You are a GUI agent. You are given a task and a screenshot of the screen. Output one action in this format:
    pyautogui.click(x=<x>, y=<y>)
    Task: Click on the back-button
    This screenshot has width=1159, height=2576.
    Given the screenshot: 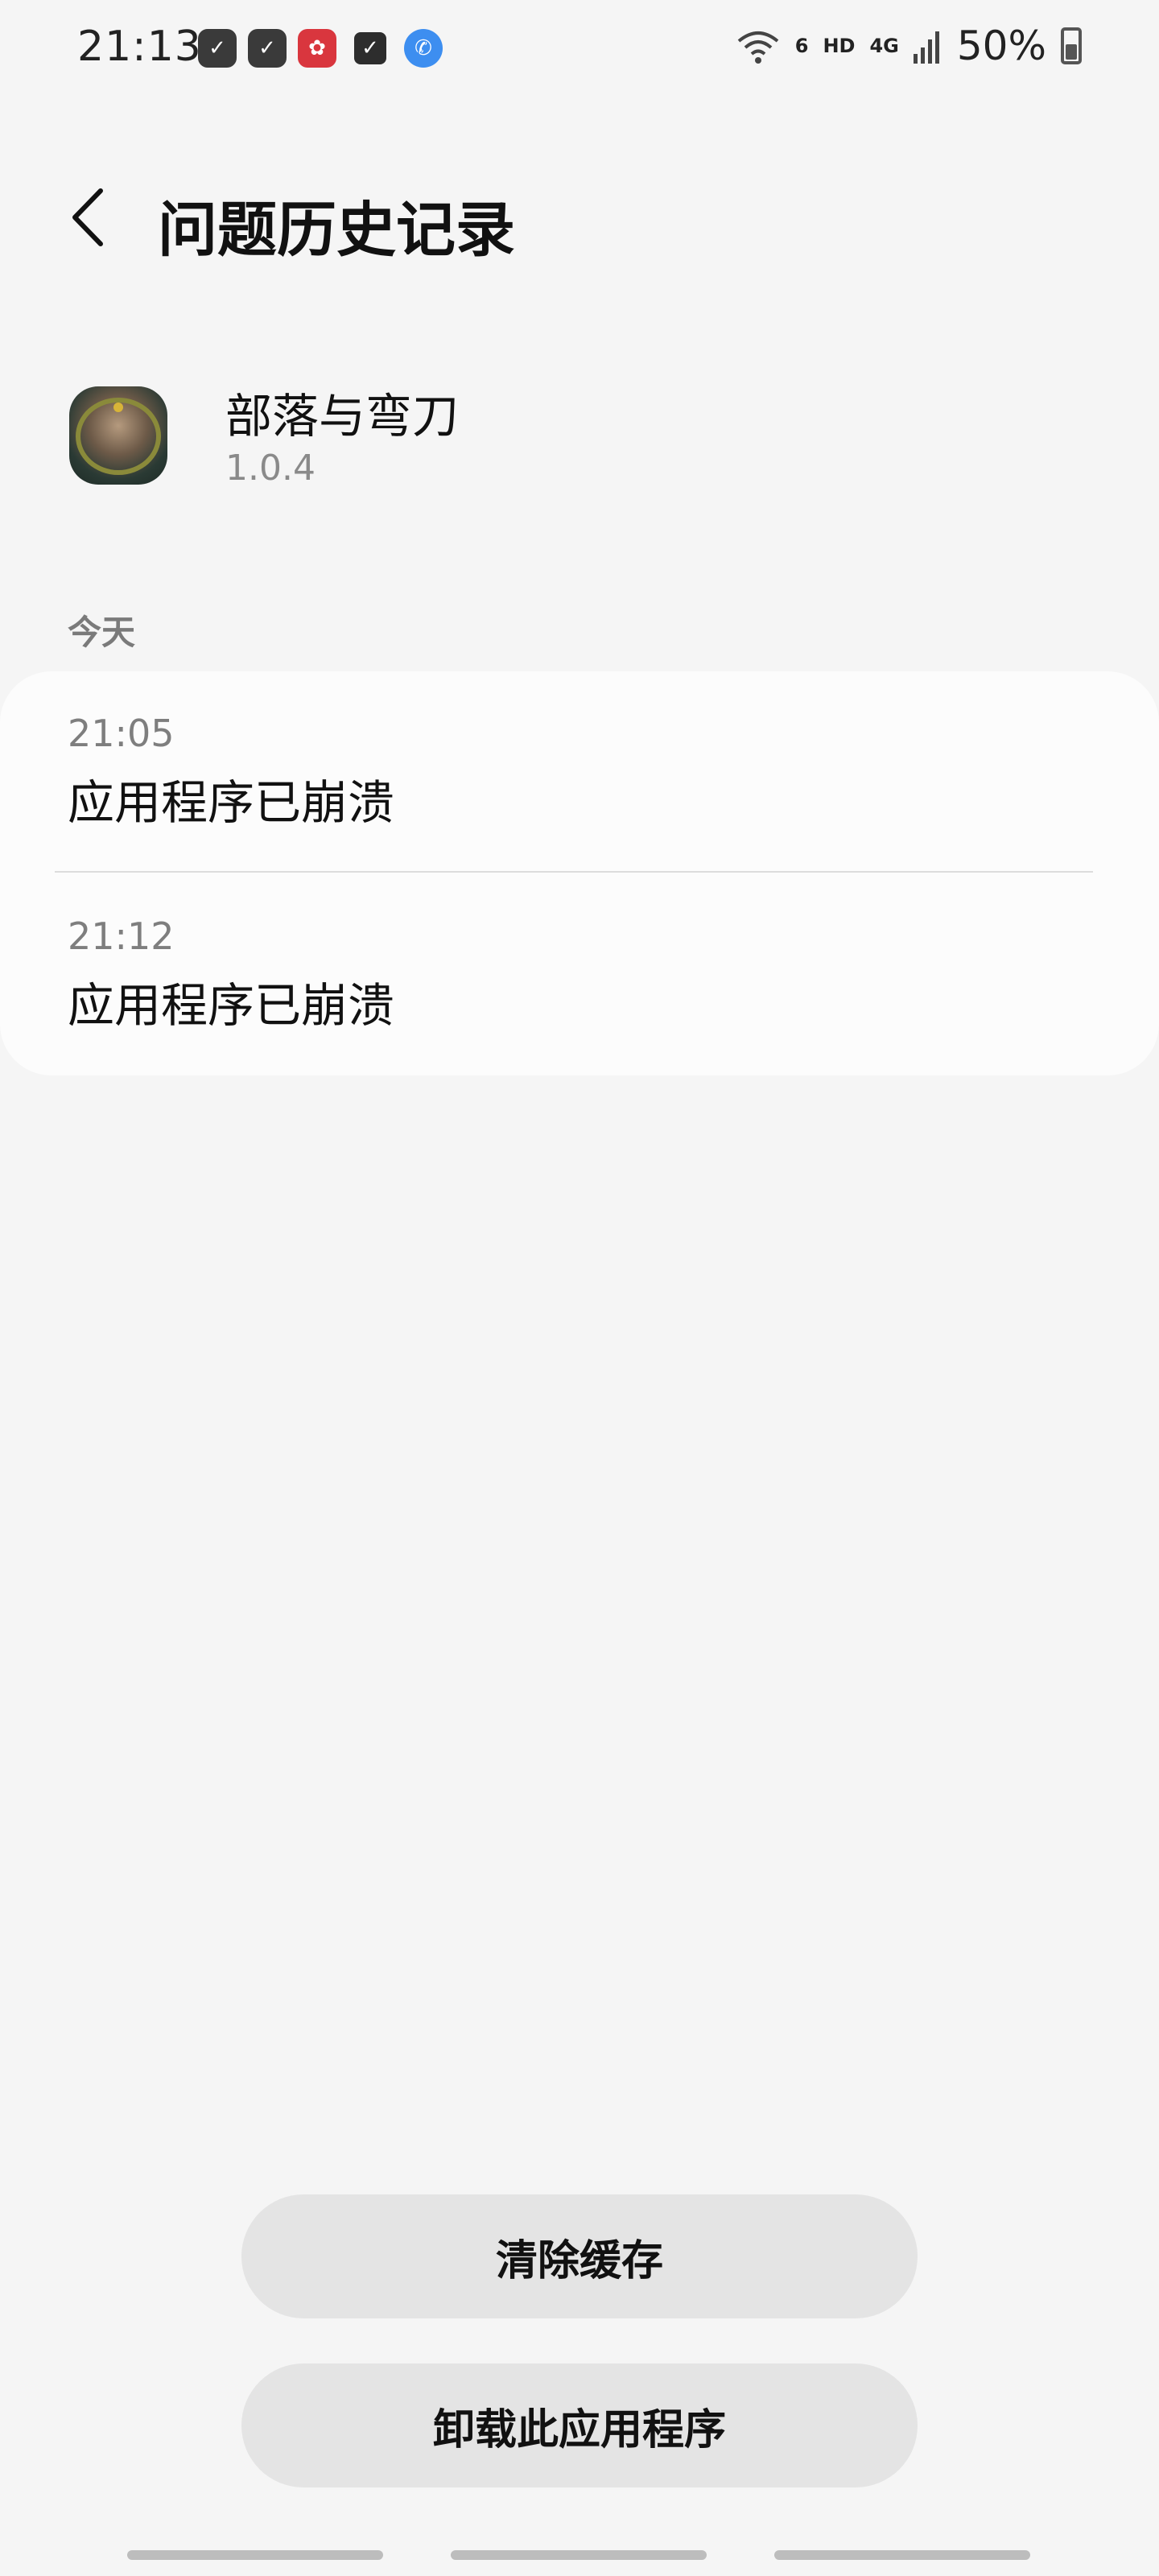 What is the action you would take?
    pyautogui.click(x=88, y=217)
    